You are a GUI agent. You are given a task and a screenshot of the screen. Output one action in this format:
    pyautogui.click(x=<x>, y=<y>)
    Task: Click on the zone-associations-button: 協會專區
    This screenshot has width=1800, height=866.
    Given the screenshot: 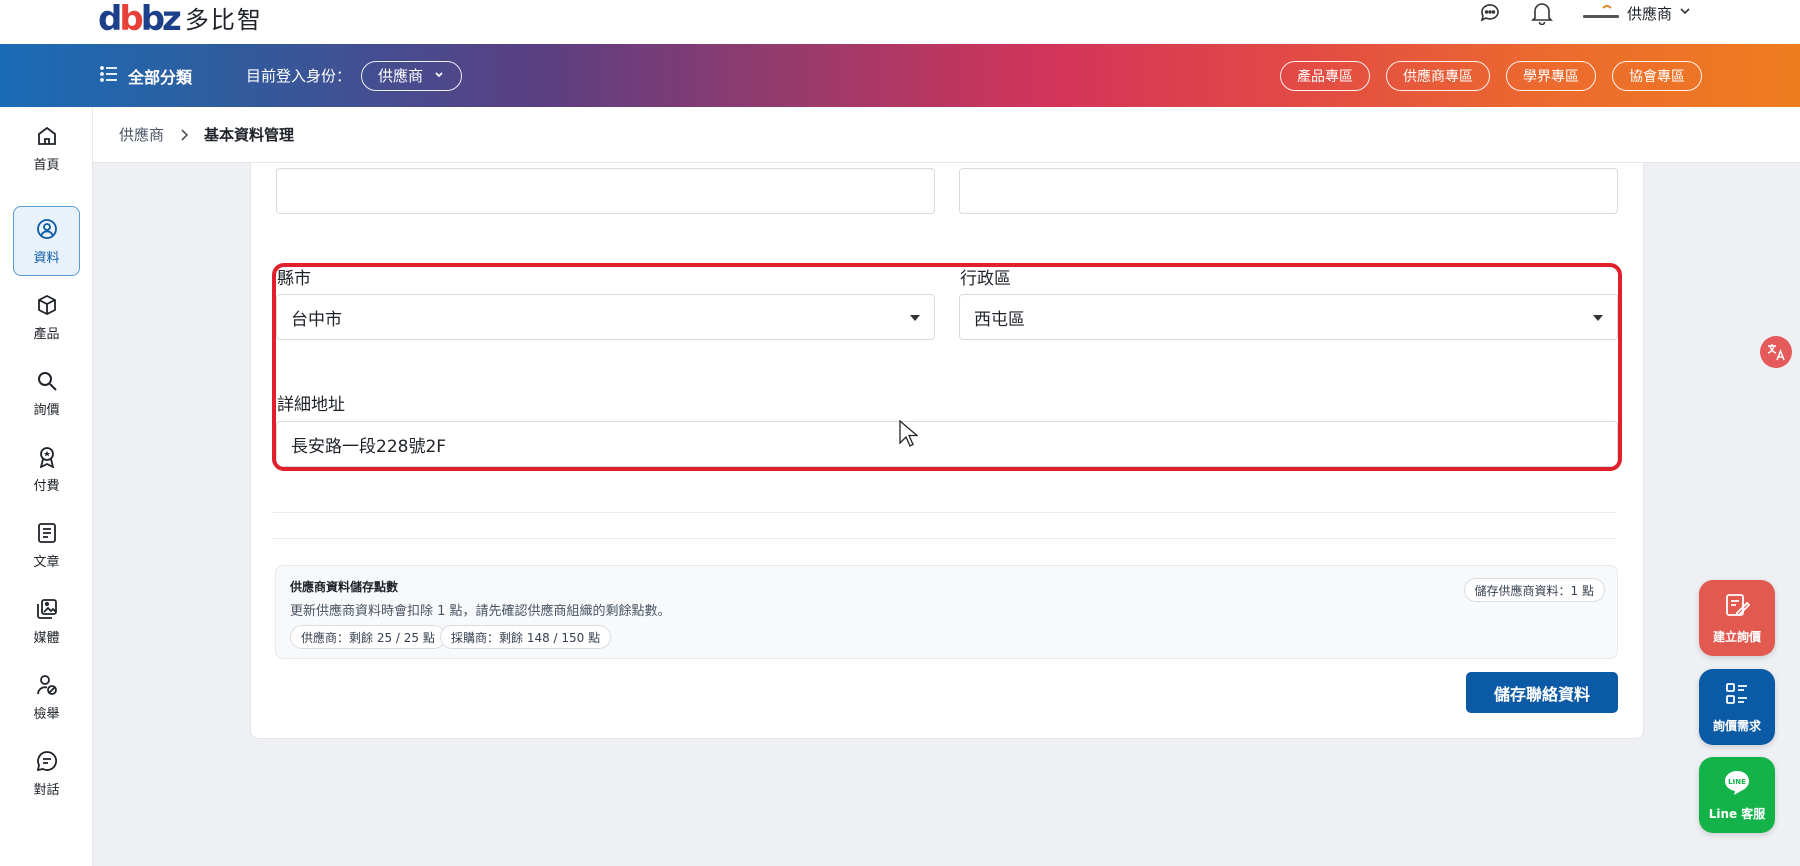 What is the action you would take?
    pyautogui.click(x=1657, y=75)
    